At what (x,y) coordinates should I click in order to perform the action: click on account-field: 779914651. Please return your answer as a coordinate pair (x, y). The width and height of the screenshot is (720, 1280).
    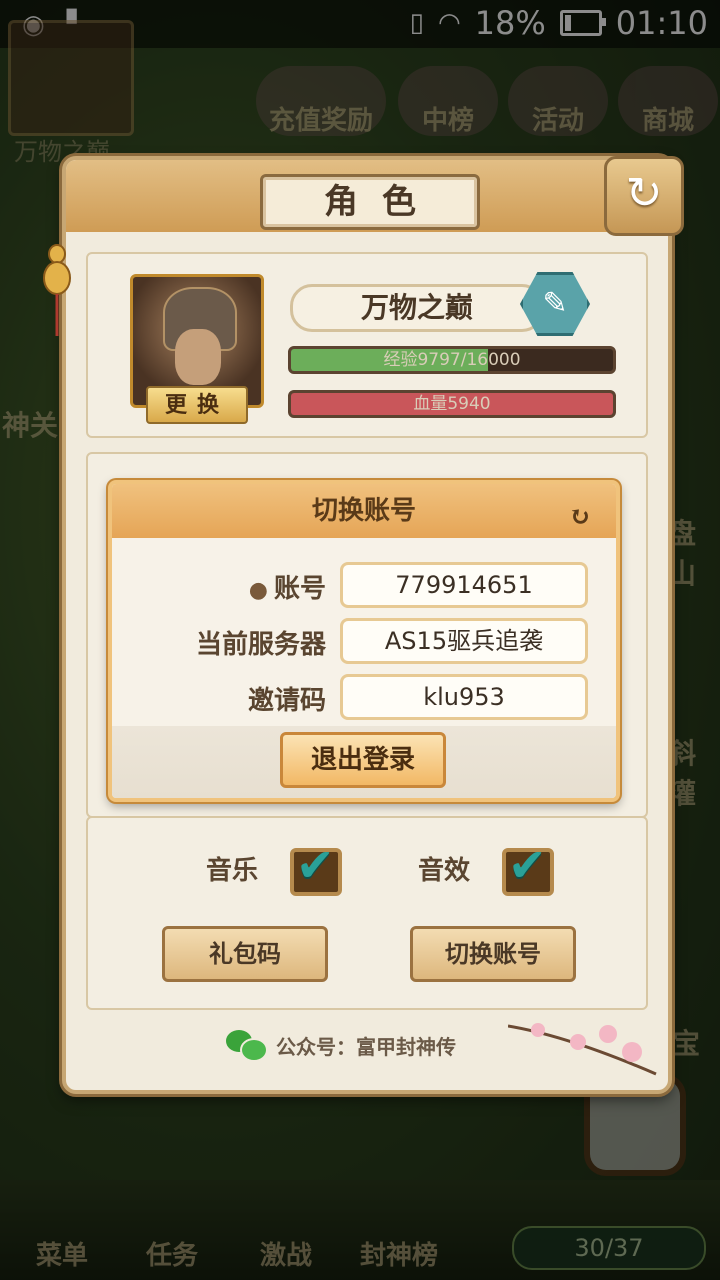
    Looking at the image, I should click on (464, 585).